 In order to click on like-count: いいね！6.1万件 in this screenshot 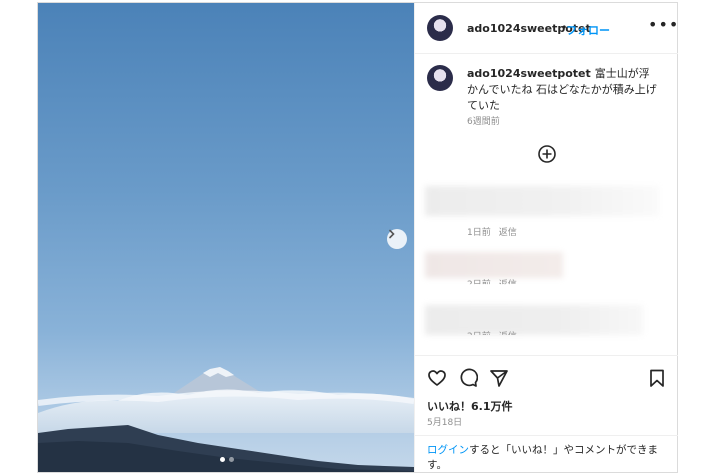, I will do `click(470, 406)`.